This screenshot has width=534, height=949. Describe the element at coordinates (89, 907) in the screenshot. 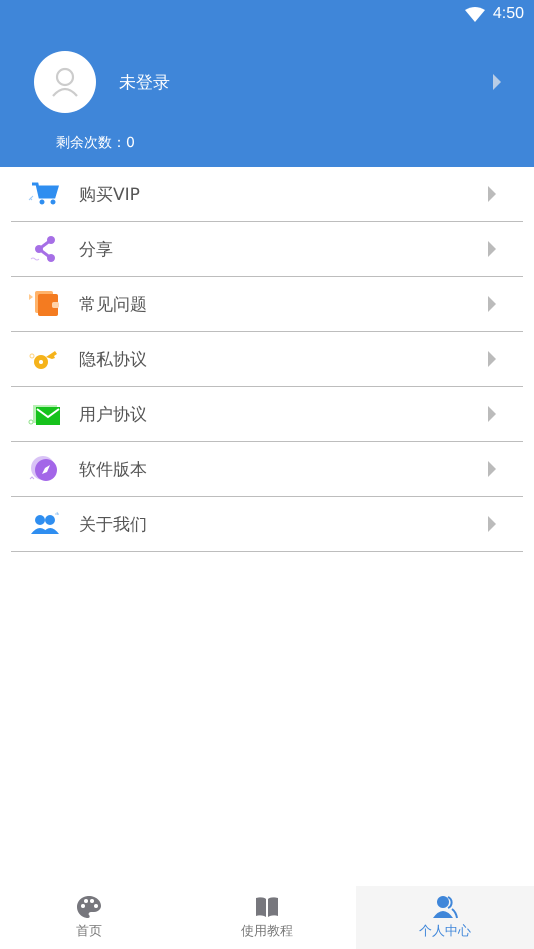

I see `palette-icon` at that location.